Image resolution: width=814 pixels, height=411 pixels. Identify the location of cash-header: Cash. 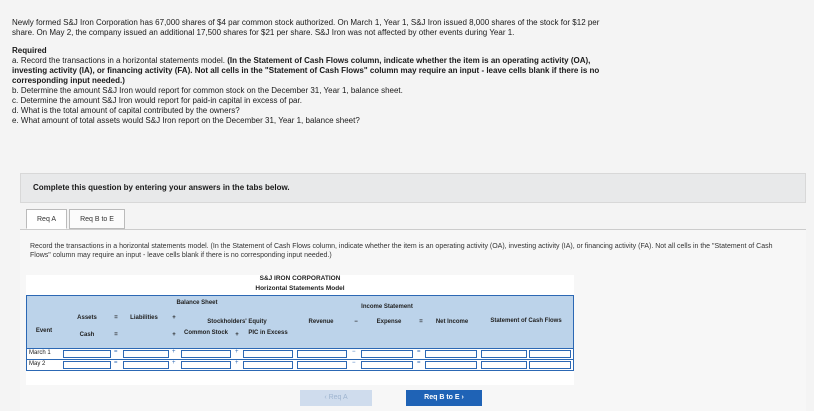
(87, 335).